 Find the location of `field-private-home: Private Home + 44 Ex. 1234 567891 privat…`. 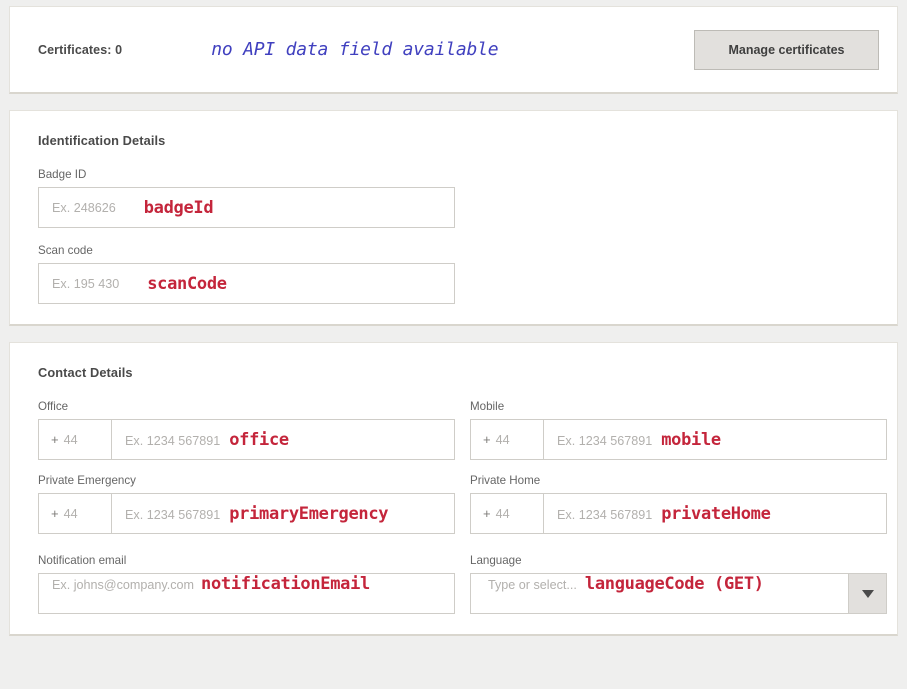

field-private-home: Private Home + 44 Ex. 1234 567891 privat… is located at coordinates (678, 504).